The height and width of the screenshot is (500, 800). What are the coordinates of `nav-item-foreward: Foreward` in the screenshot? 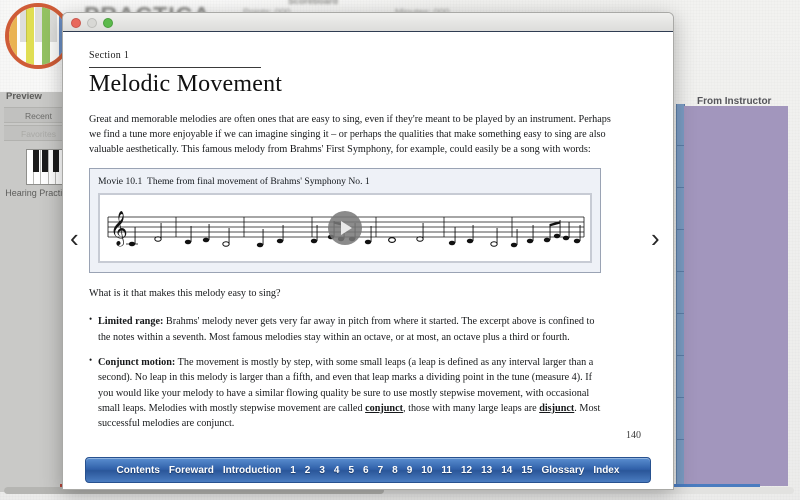 It's located at (191, 470).